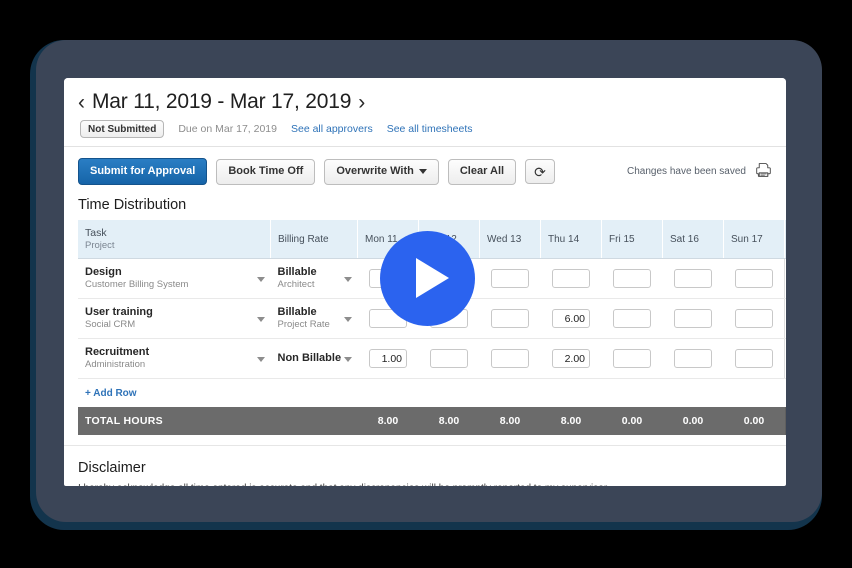 This screenshot has width=852, height=568. What do you see at coordinates (110, 325) in the screenshot?
I see `project-name: Social CRM` at bounding box center [110, 325].